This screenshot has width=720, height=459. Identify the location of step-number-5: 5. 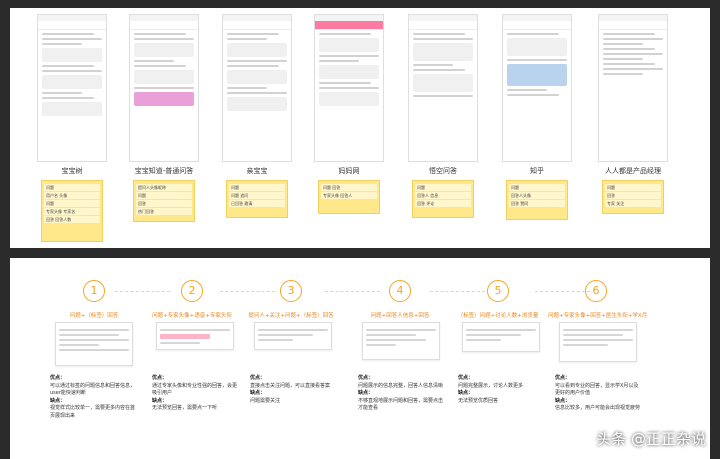
(498, 291).